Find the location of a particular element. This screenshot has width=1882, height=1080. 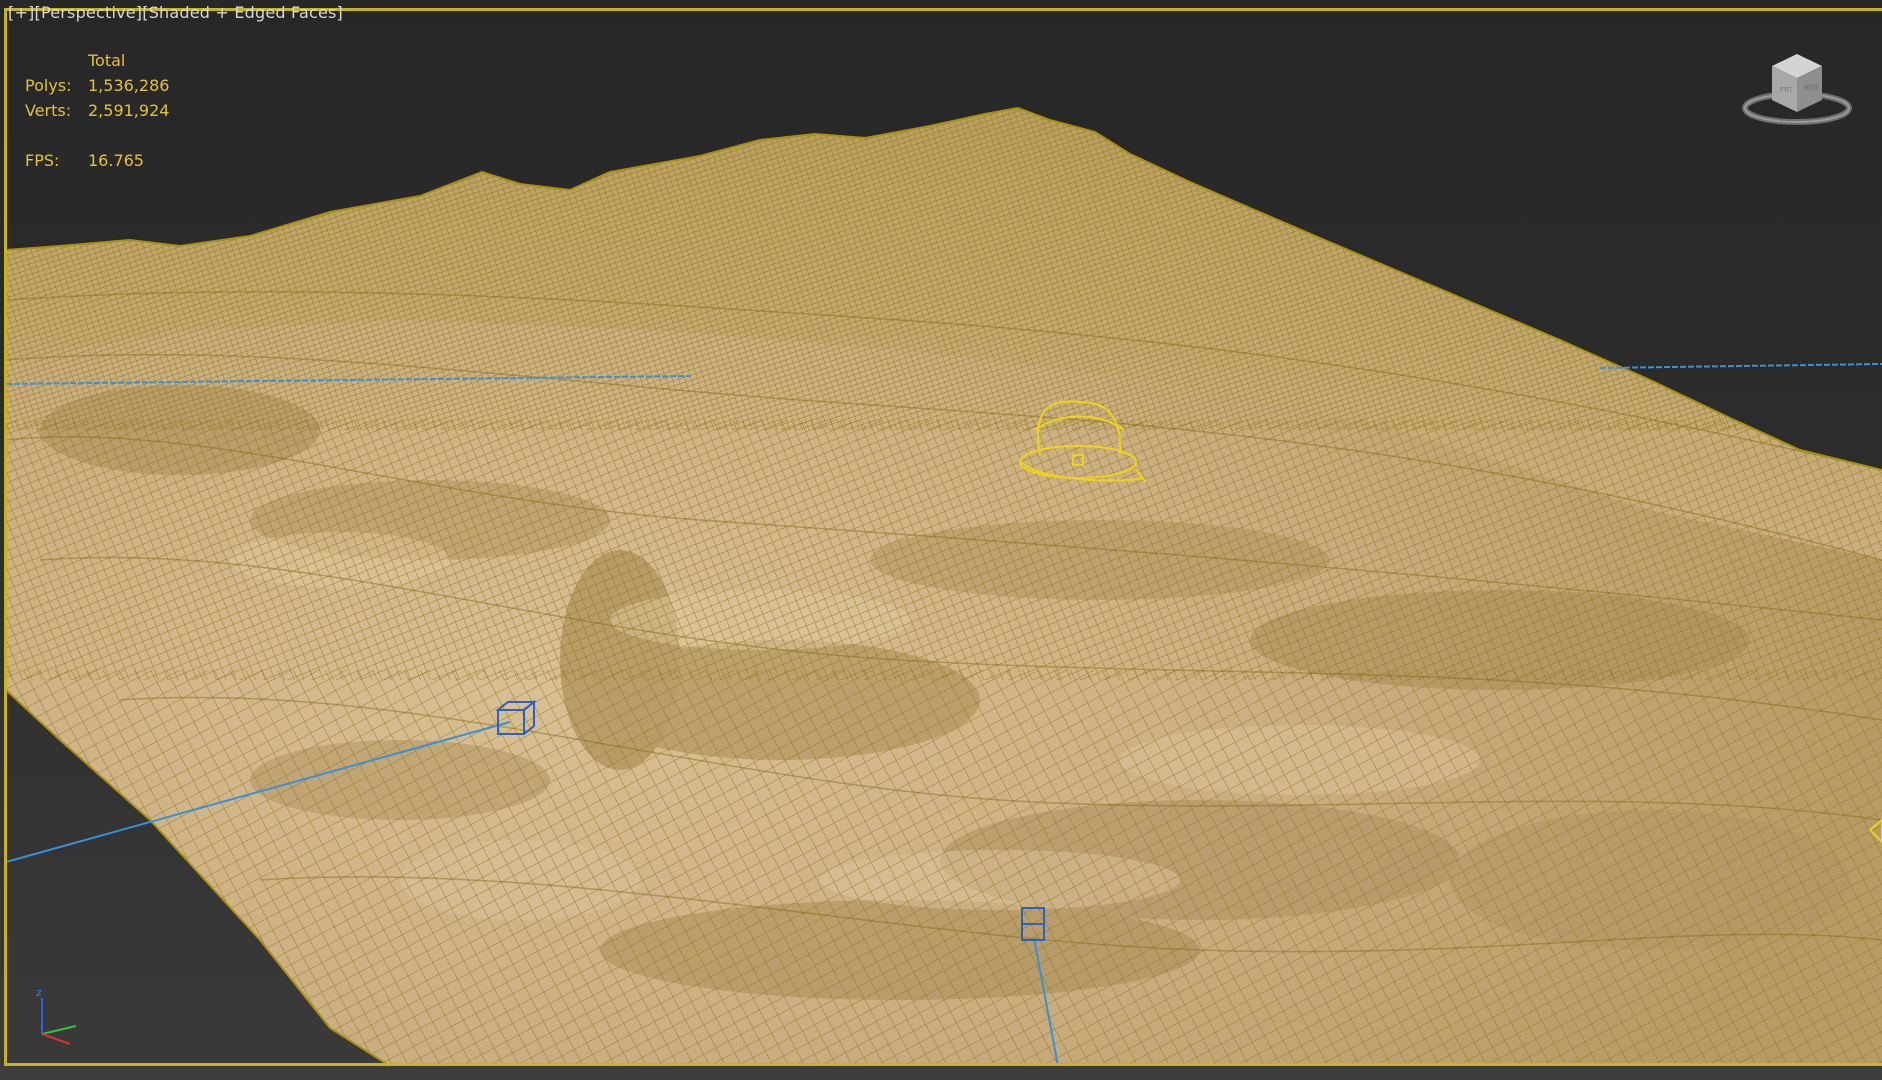

fps-value: 16.765 is located at coordinates (116, 160).